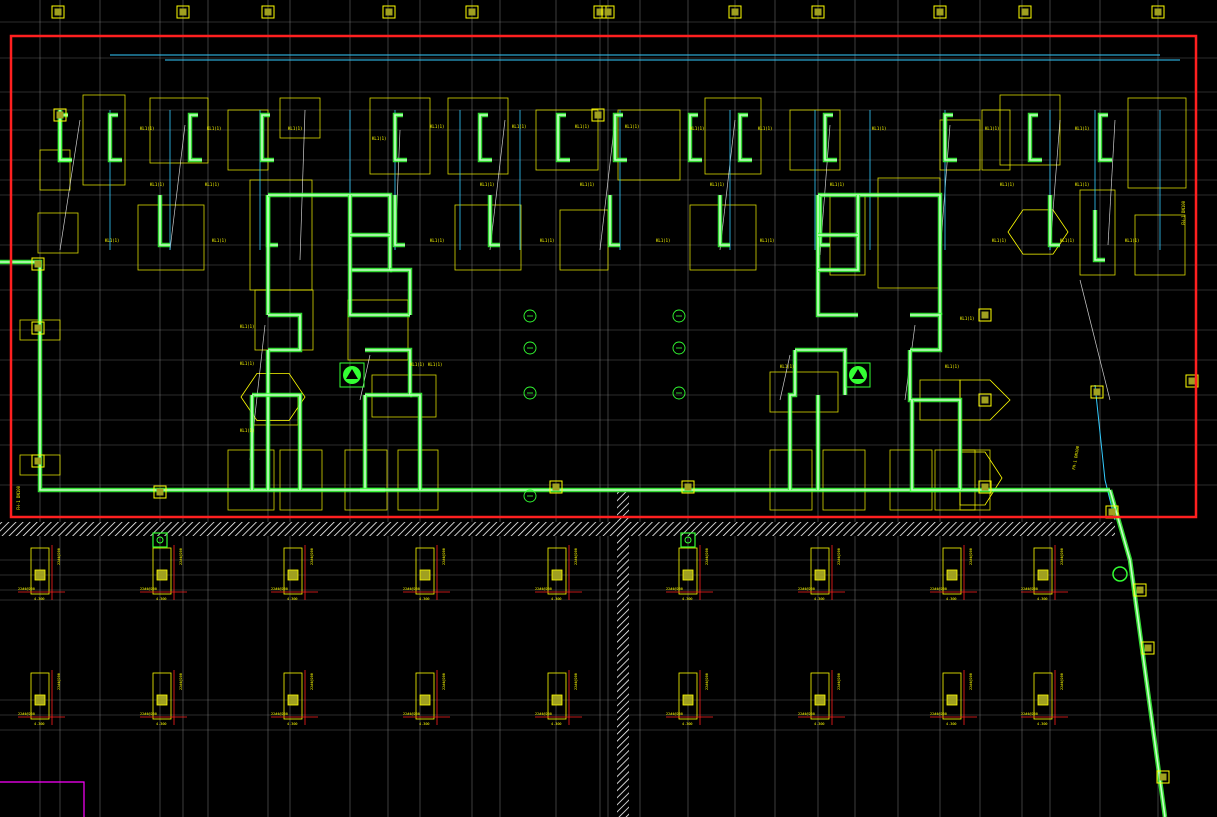 The width and height of the screenshot is (1217, 817). What do you see at coordinates (1137, 653) in the screenshot?
I see `curved-retaining-wall` at bounding box center [1137, 653].